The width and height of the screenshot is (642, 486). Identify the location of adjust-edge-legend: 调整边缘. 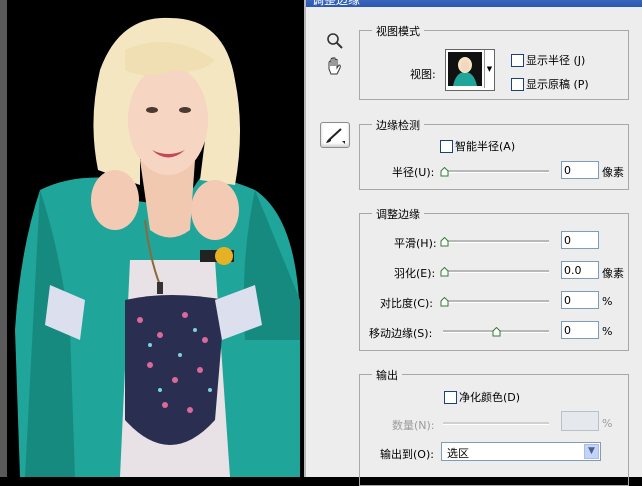
(398, 214).